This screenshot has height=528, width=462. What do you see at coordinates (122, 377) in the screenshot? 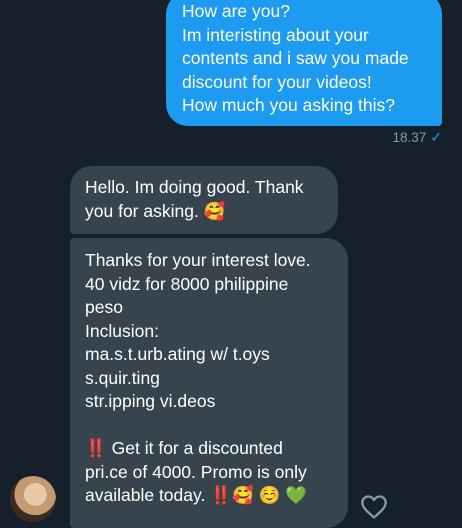
I see `message-text-line: s.quir.ting` at bounding box center [122, 377].